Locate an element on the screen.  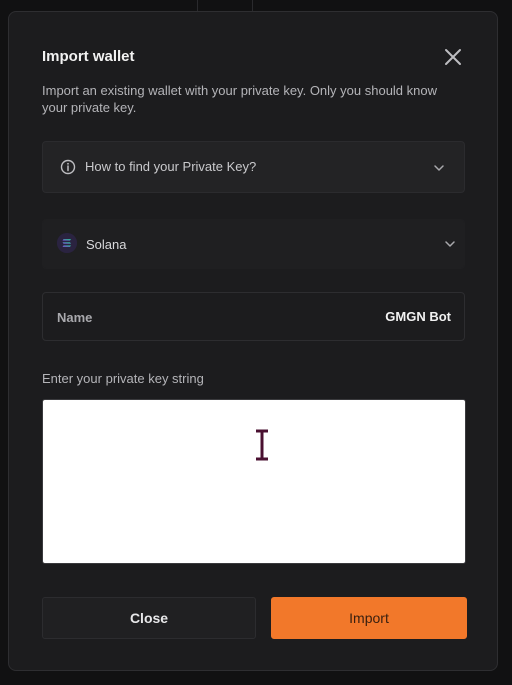
close-icon is located at coordinates (453, 57).